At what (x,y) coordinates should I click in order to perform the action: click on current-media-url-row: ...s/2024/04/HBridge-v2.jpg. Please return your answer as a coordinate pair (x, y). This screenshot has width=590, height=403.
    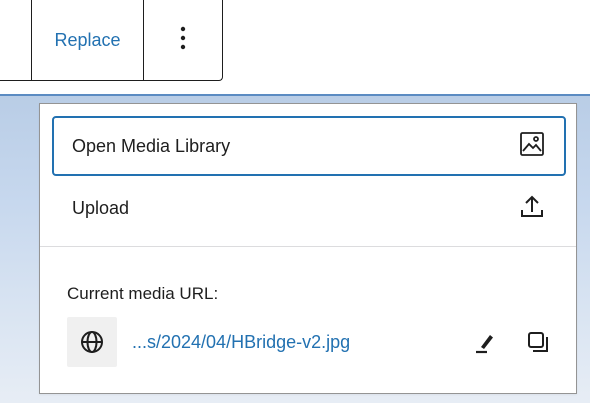
    Looking at the image, I should click on (312, 342).